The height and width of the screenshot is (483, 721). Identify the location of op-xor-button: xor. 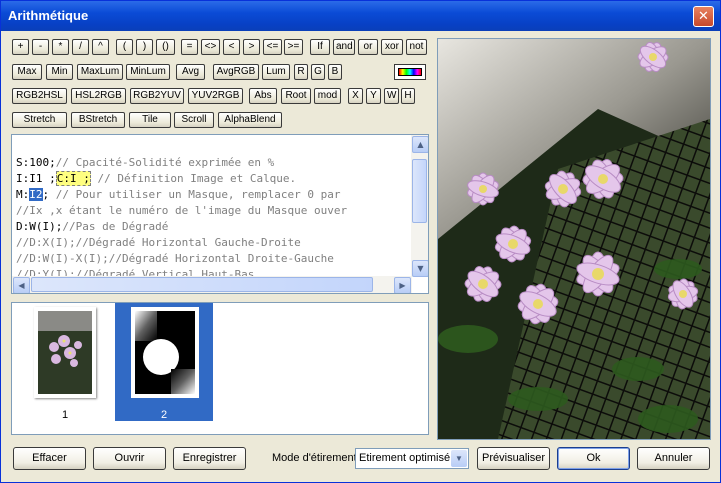
(392, 47).